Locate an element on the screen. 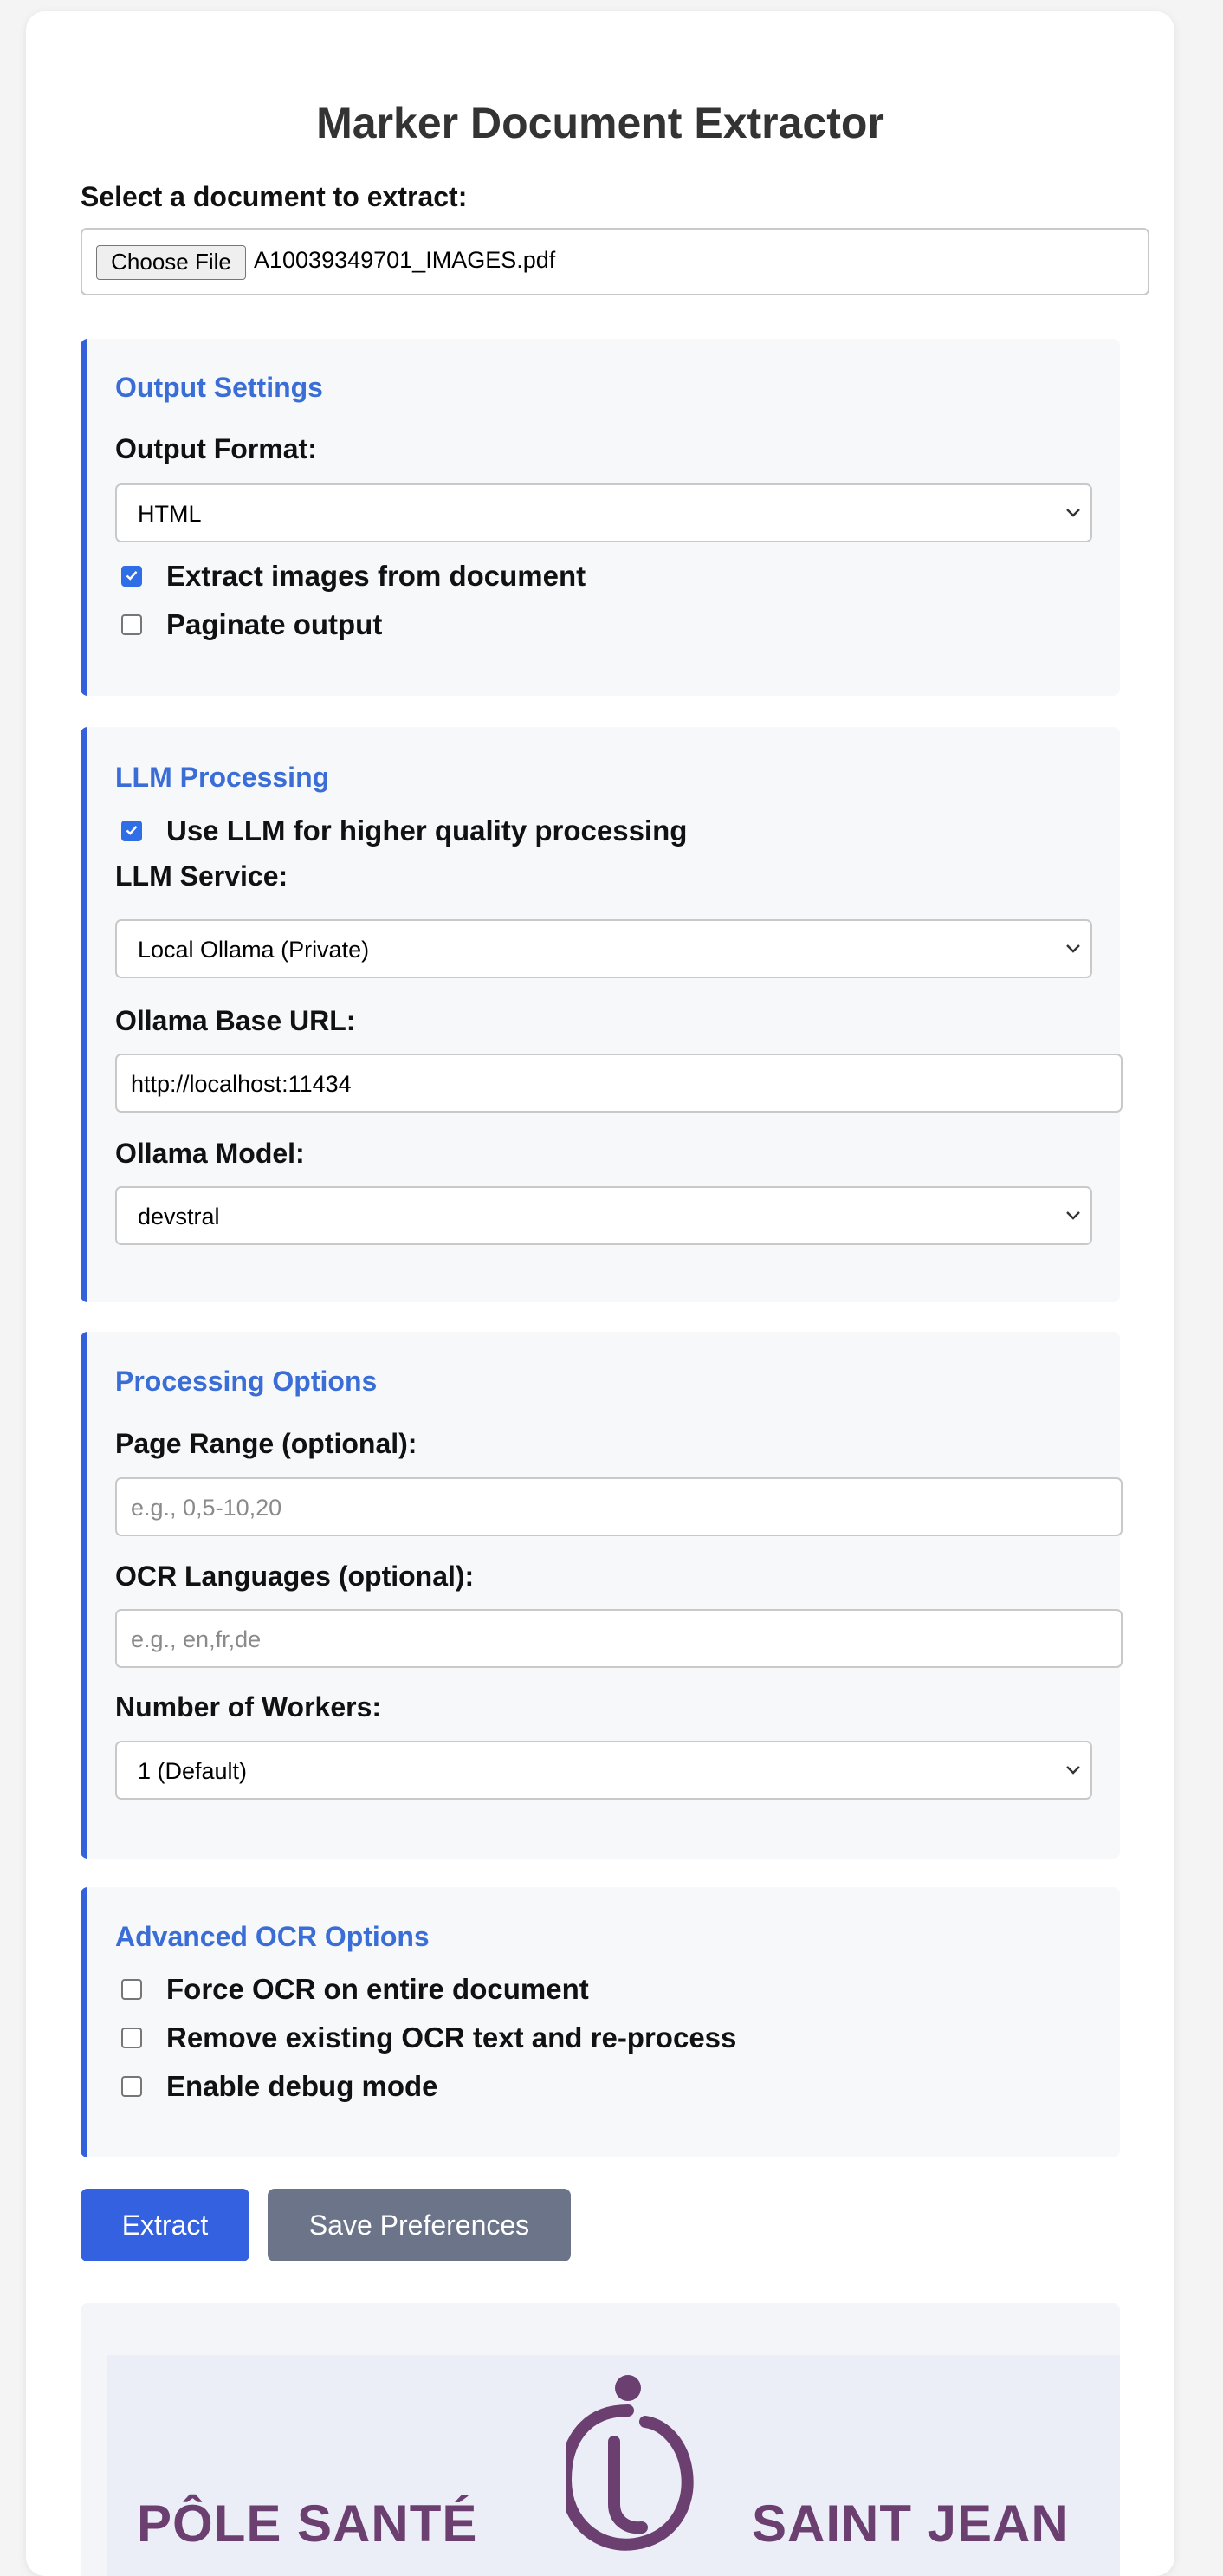 The width and height of the screenshot is (1223, 2576). page-range-label: Page Range (optional): is located at coordinates (266, 1444).